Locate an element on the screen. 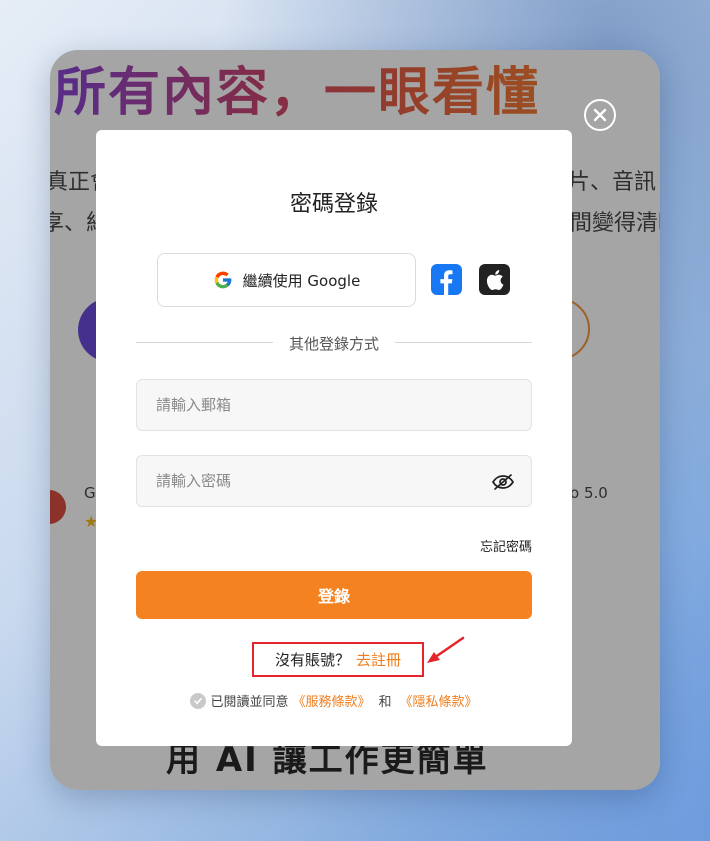 This screenshot has width=710, height=841. close-icon is located at coordinates (600, 115).